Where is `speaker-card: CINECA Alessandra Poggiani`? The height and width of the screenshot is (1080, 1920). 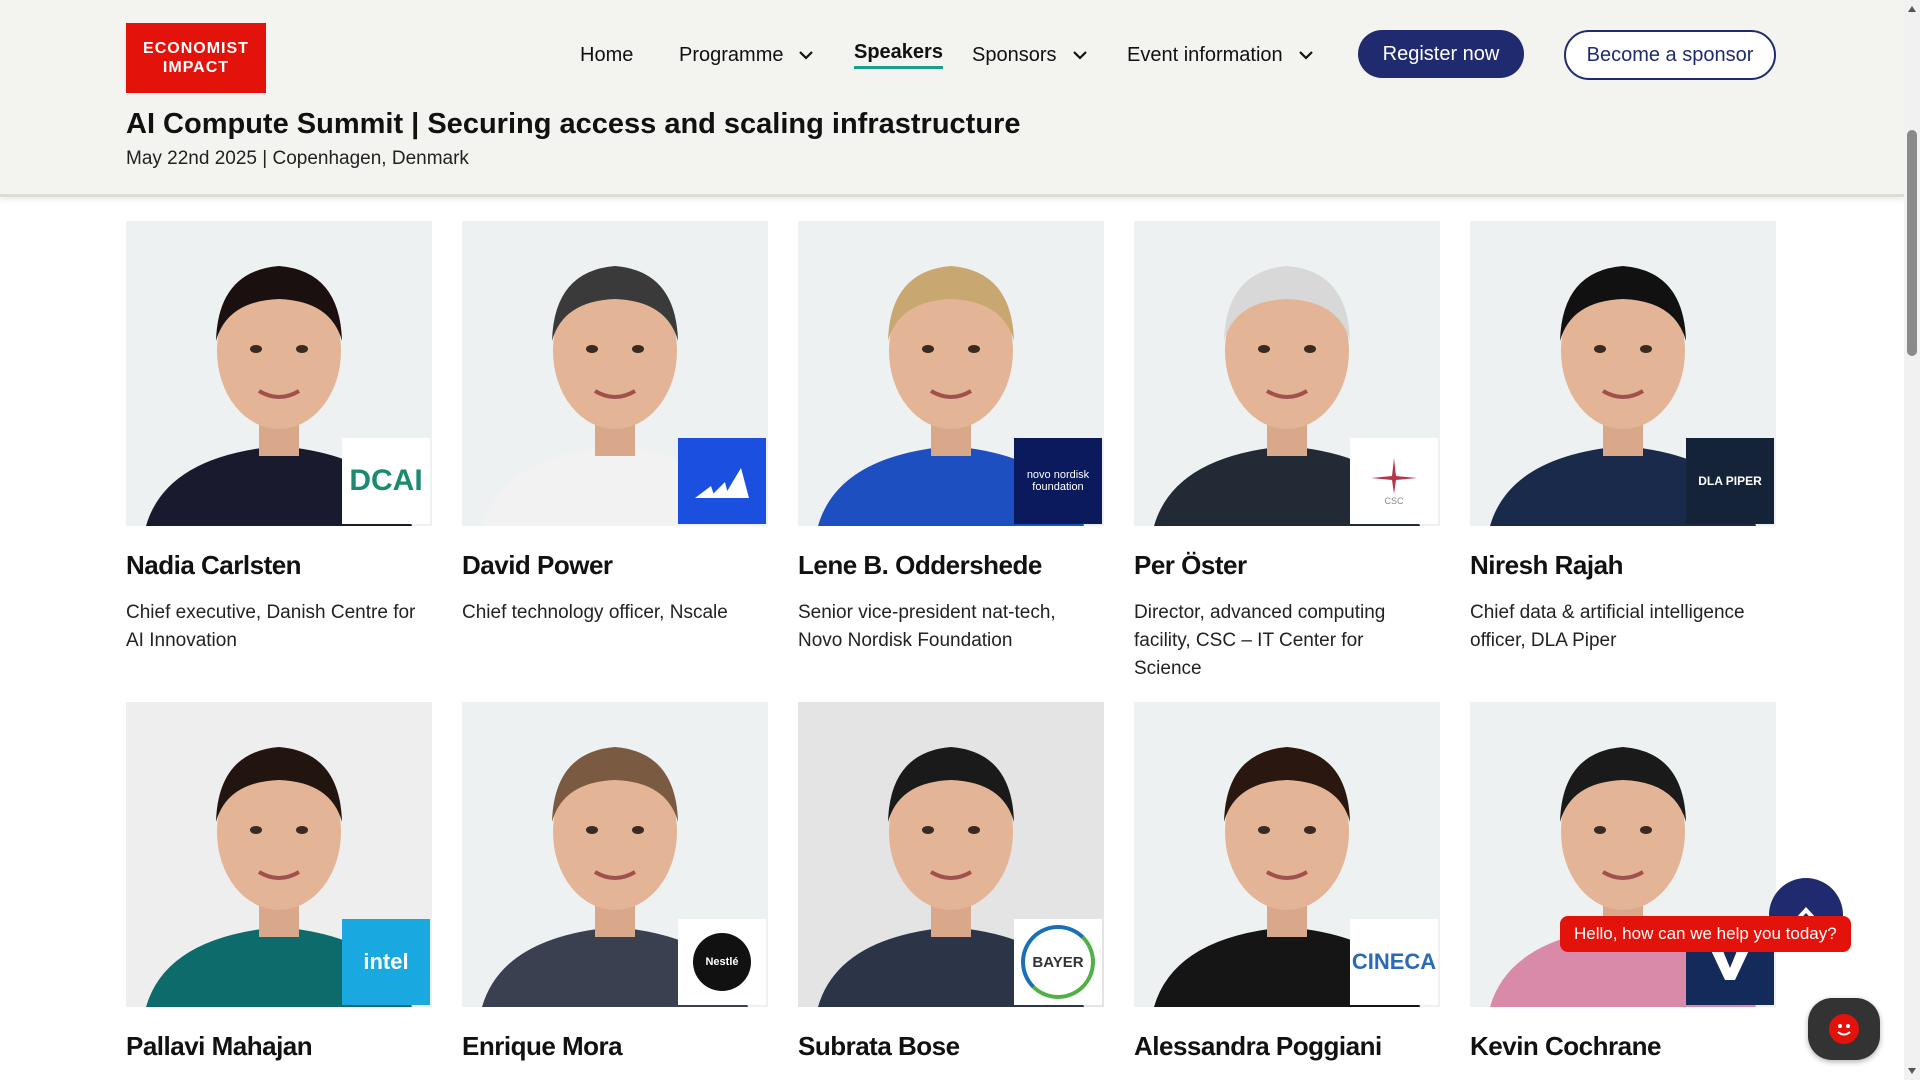 speaker-card: CINECA Alessandra Poggiani is located at coordinates (1287, 891).